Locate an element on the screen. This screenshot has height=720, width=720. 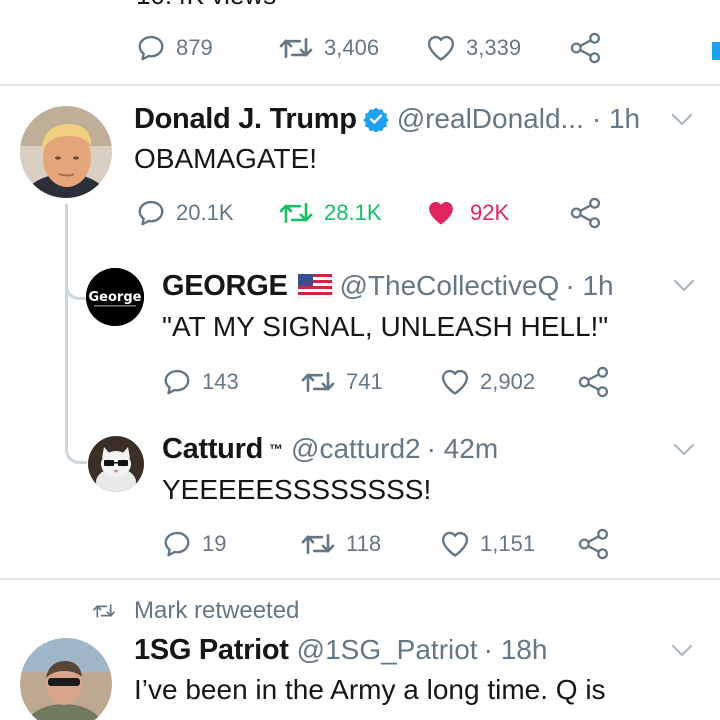
like-count: 92K is located at coordinates (490, 212).